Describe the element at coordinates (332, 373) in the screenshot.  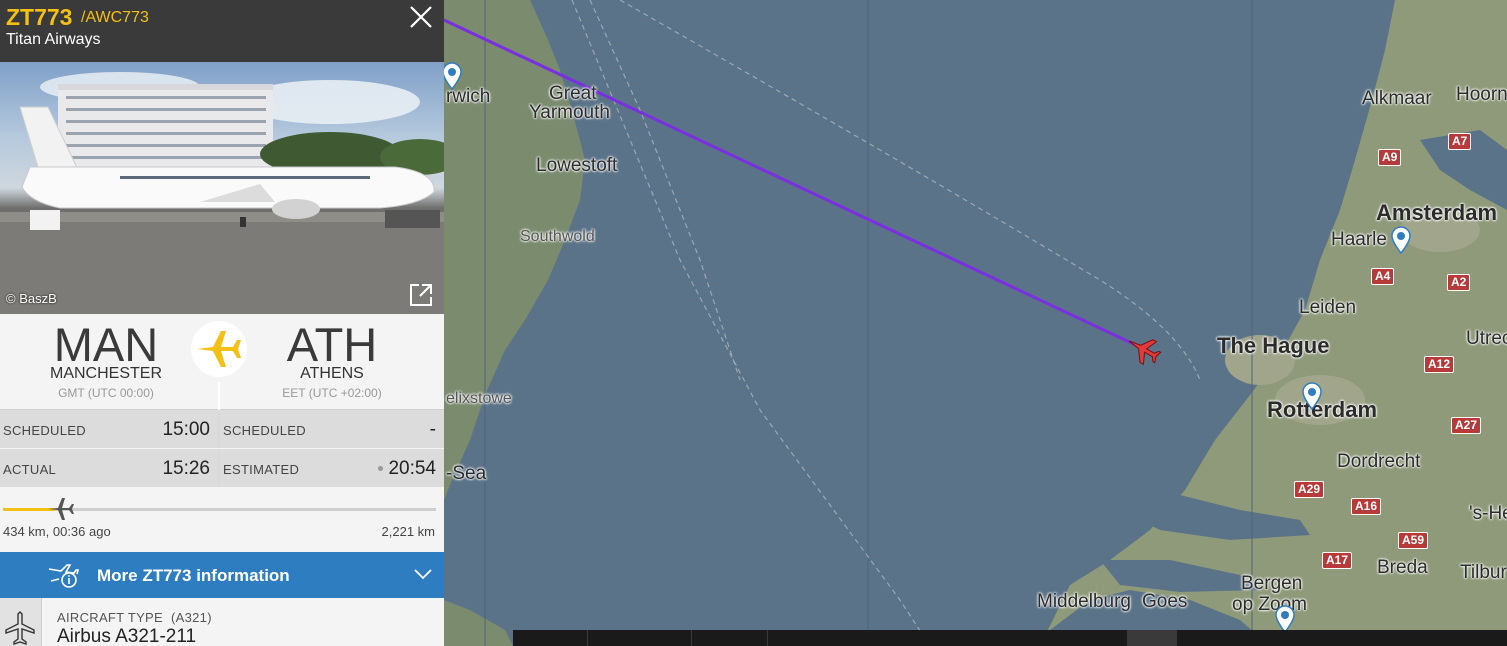
I see `destination-city: ATHENS` at that location.